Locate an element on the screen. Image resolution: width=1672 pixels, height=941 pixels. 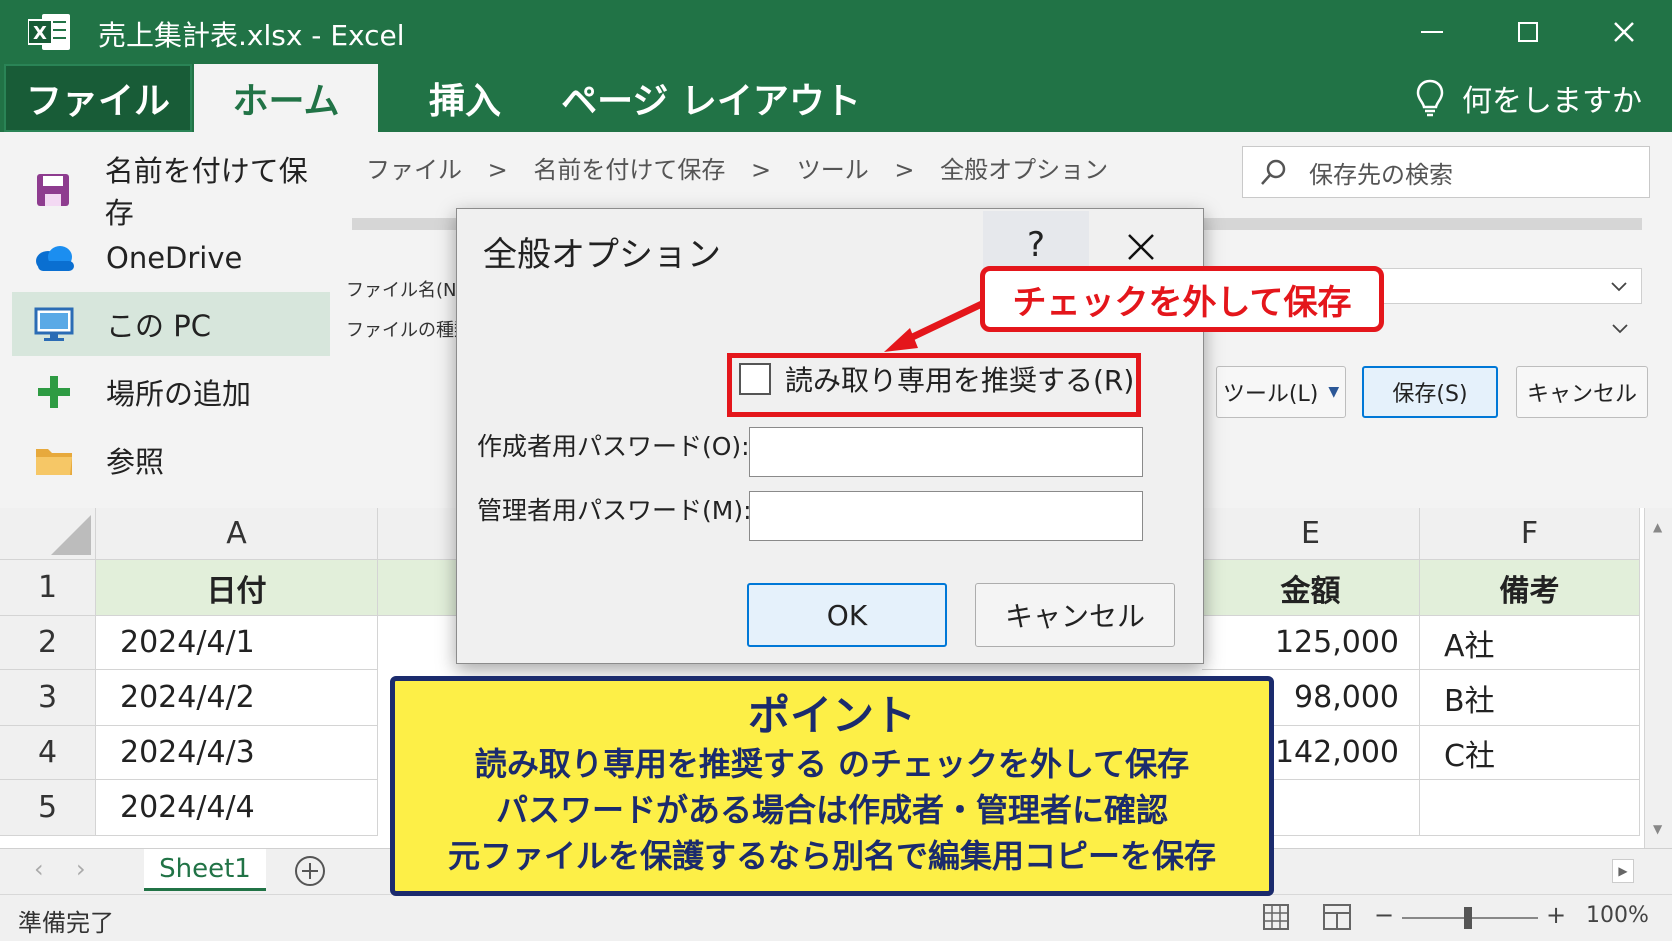
nav-add-place-label: 場所の追加 is located at coordinates (179, 394).